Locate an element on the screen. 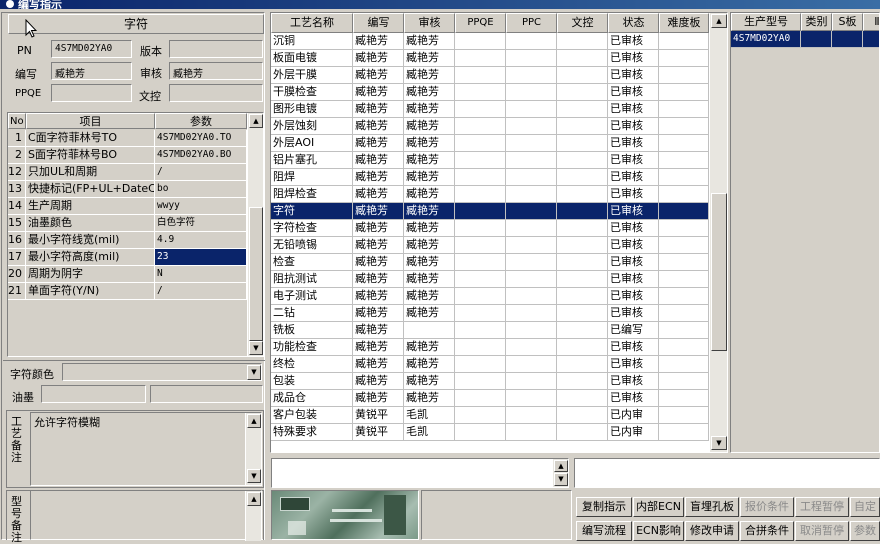 The image size is (880, 544). process-row: 外层蚀刻 臧艳芳 臧艳芳 已审核 is located at coordinates (490, 126).